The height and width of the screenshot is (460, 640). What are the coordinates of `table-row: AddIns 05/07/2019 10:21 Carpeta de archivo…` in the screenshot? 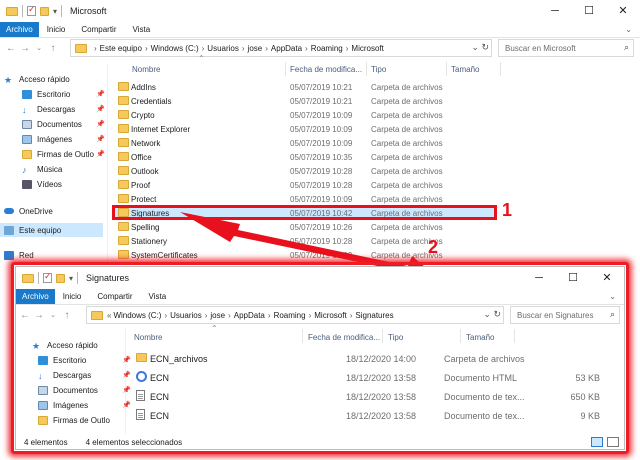 It's located at (304, 87).